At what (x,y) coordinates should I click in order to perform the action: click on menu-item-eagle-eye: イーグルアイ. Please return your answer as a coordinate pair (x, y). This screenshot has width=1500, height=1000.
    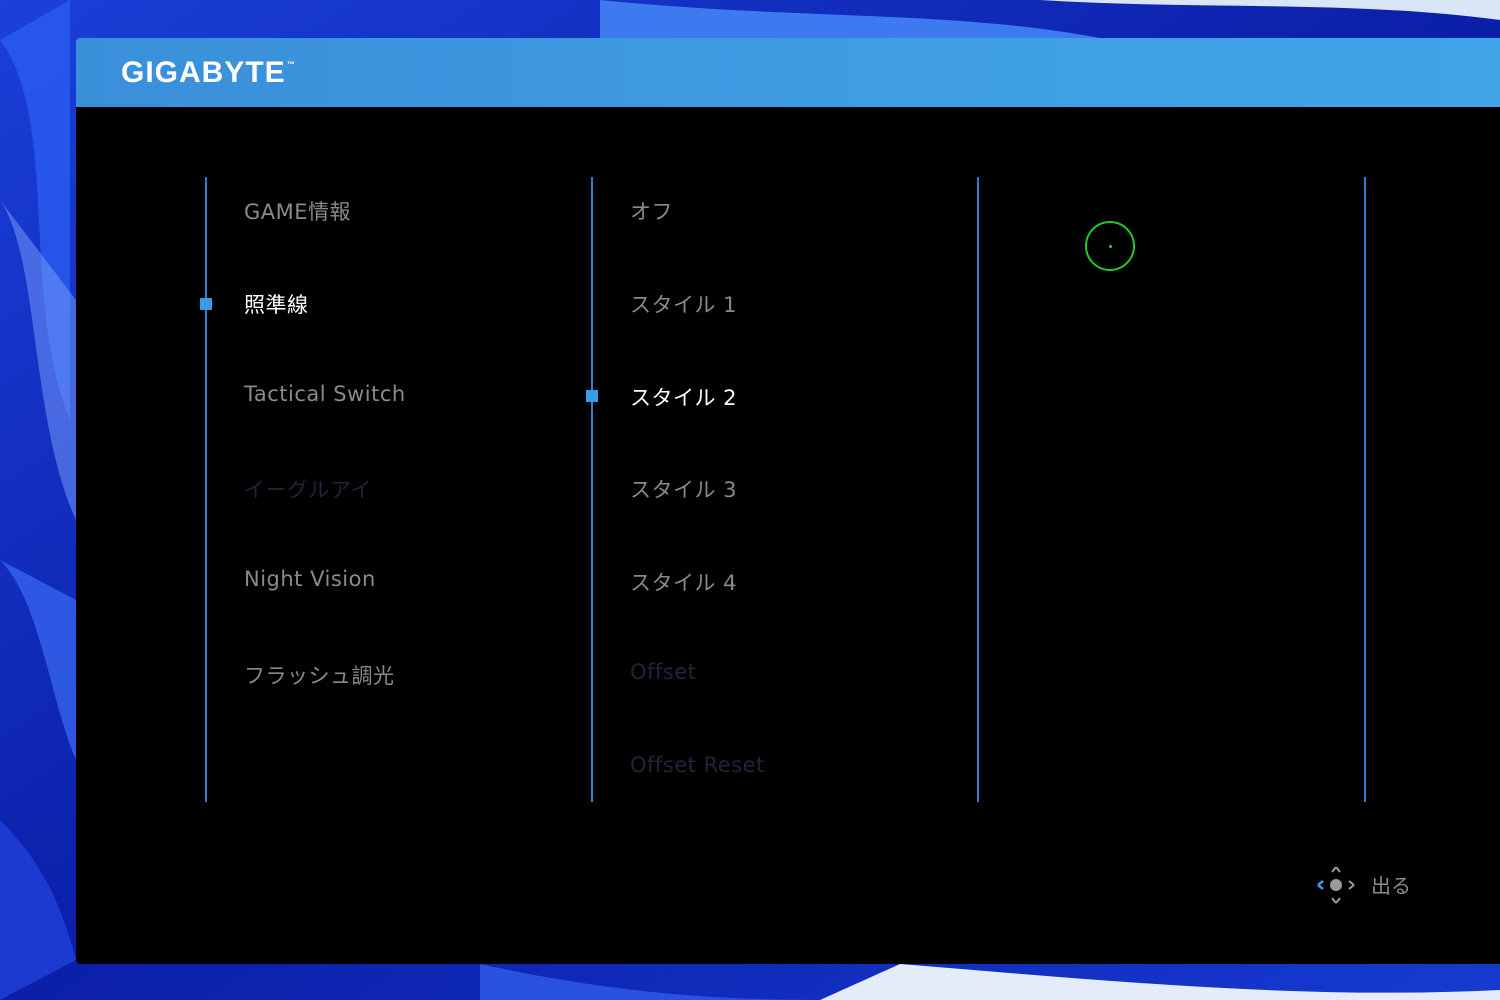
    Looking at the image, I should click on (308, 490).